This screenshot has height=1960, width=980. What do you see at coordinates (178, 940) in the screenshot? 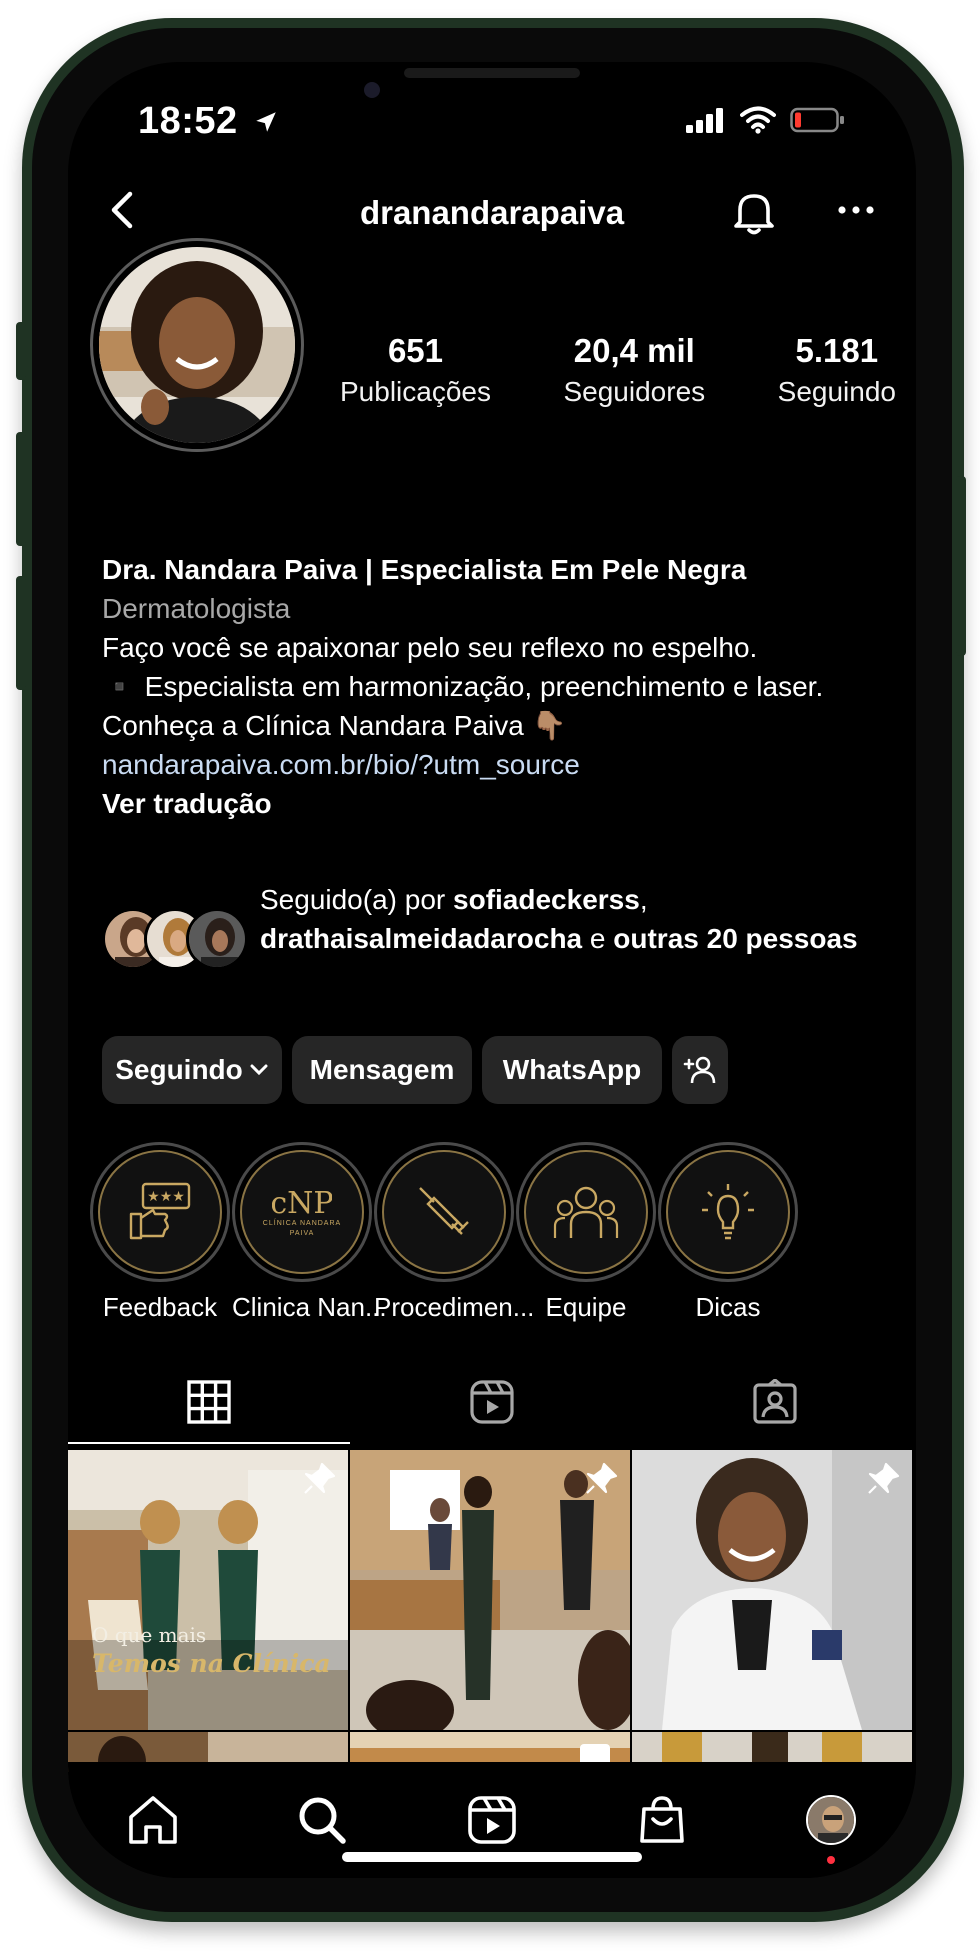
I see `mutual-followers-avatars` at bounding box center [178, 940].